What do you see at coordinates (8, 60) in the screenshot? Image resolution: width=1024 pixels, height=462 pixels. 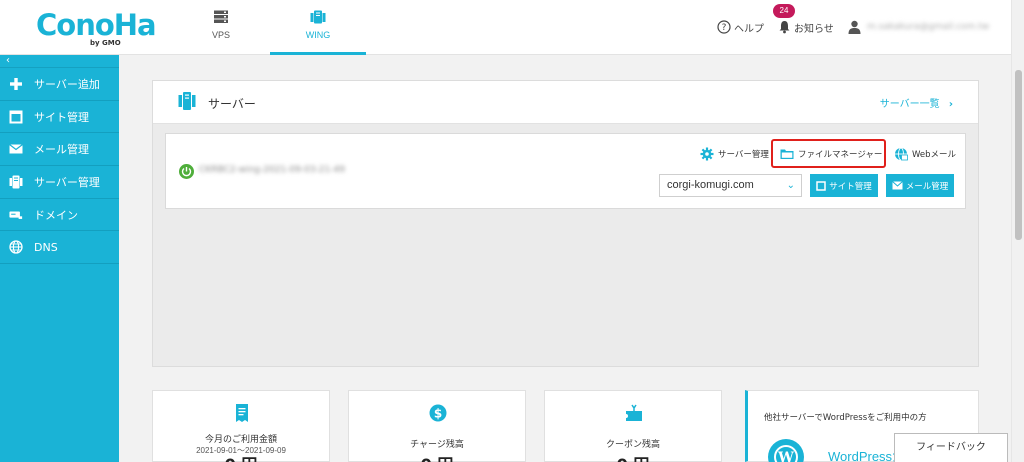 I see `chevron-left-icon: ‹` at bounding box center [8, 60].